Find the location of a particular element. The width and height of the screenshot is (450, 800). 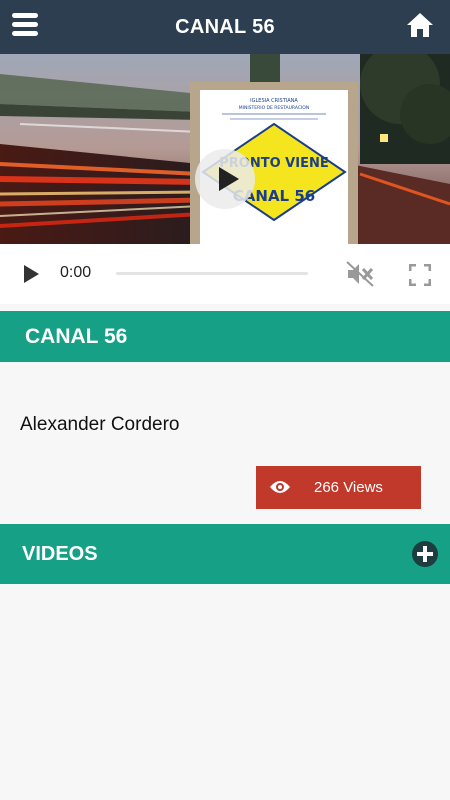

video-controls: 0:00 is located at coordinates (225, 274).